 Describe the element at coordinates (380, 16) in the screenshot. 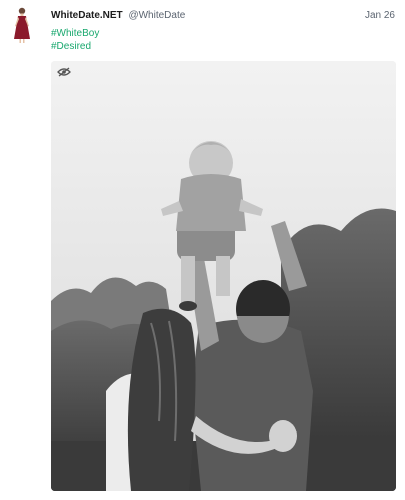

I see `post-date: Jan 26` at that location.